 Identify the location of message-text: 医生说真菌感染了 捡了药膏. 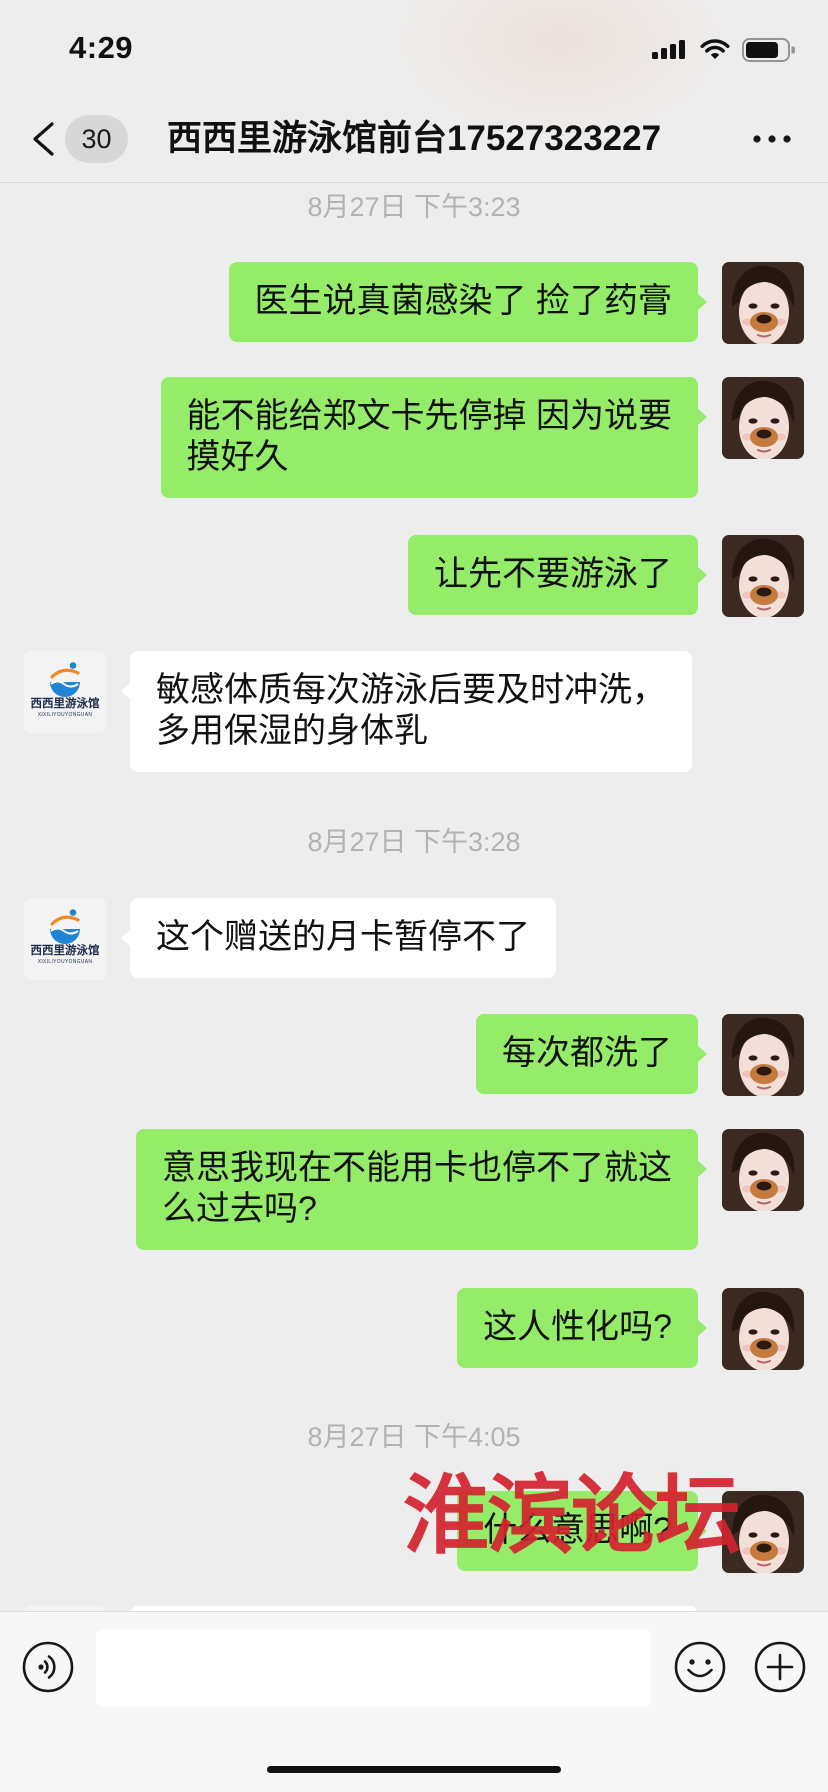
(463, 301).